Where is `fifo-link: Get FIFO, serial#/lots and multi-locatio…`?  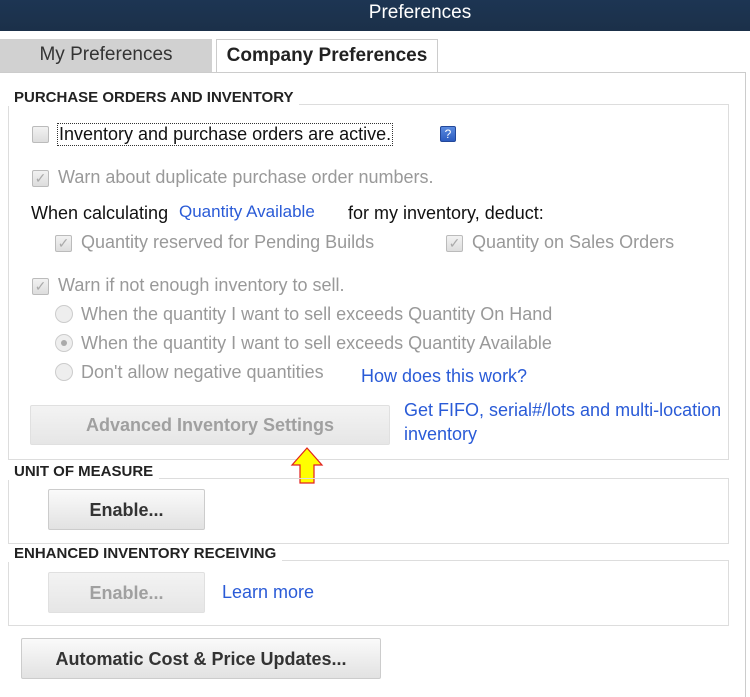 fifo-link: Get FIFO, serial#/lots and multi-locatio… is located at coordinates (562, 422).